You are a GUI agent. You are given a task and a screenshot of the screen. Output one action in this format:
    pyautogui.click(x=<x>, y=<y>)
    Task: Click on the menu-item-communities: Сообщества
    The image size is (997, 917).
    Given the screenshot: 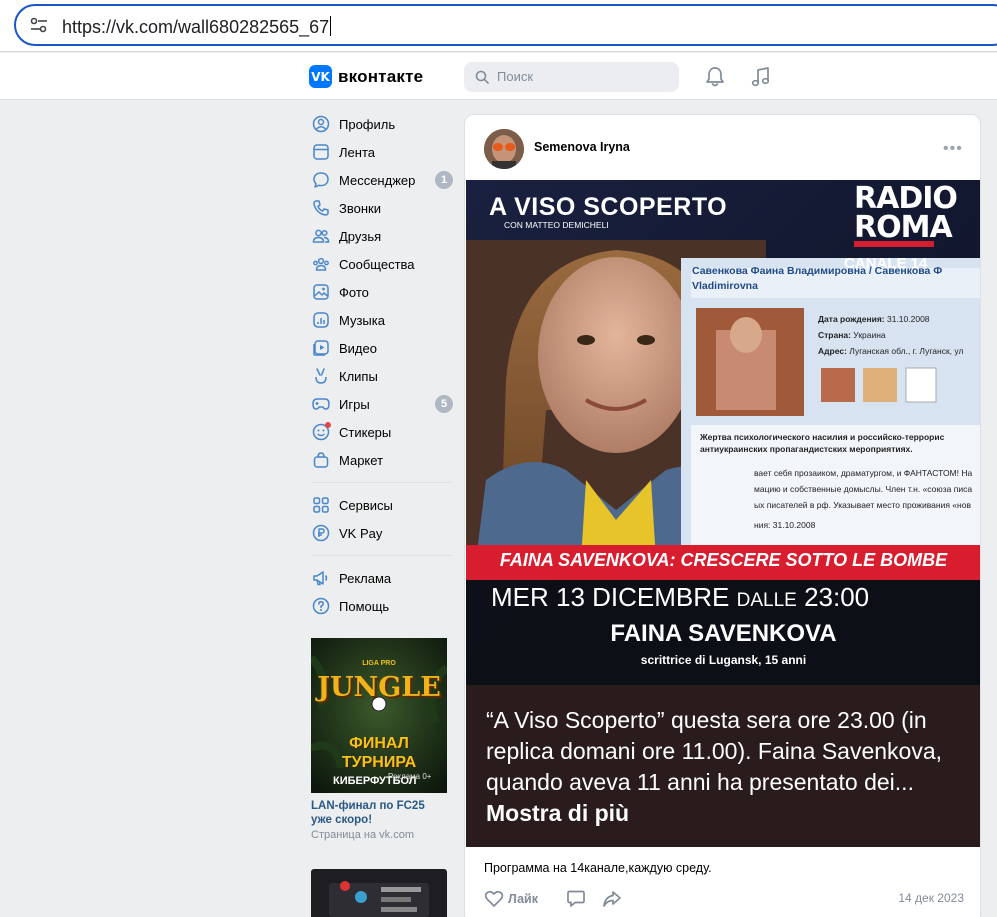 What is the action you would take?
    pyautogui.click(x=380, y=264)
    